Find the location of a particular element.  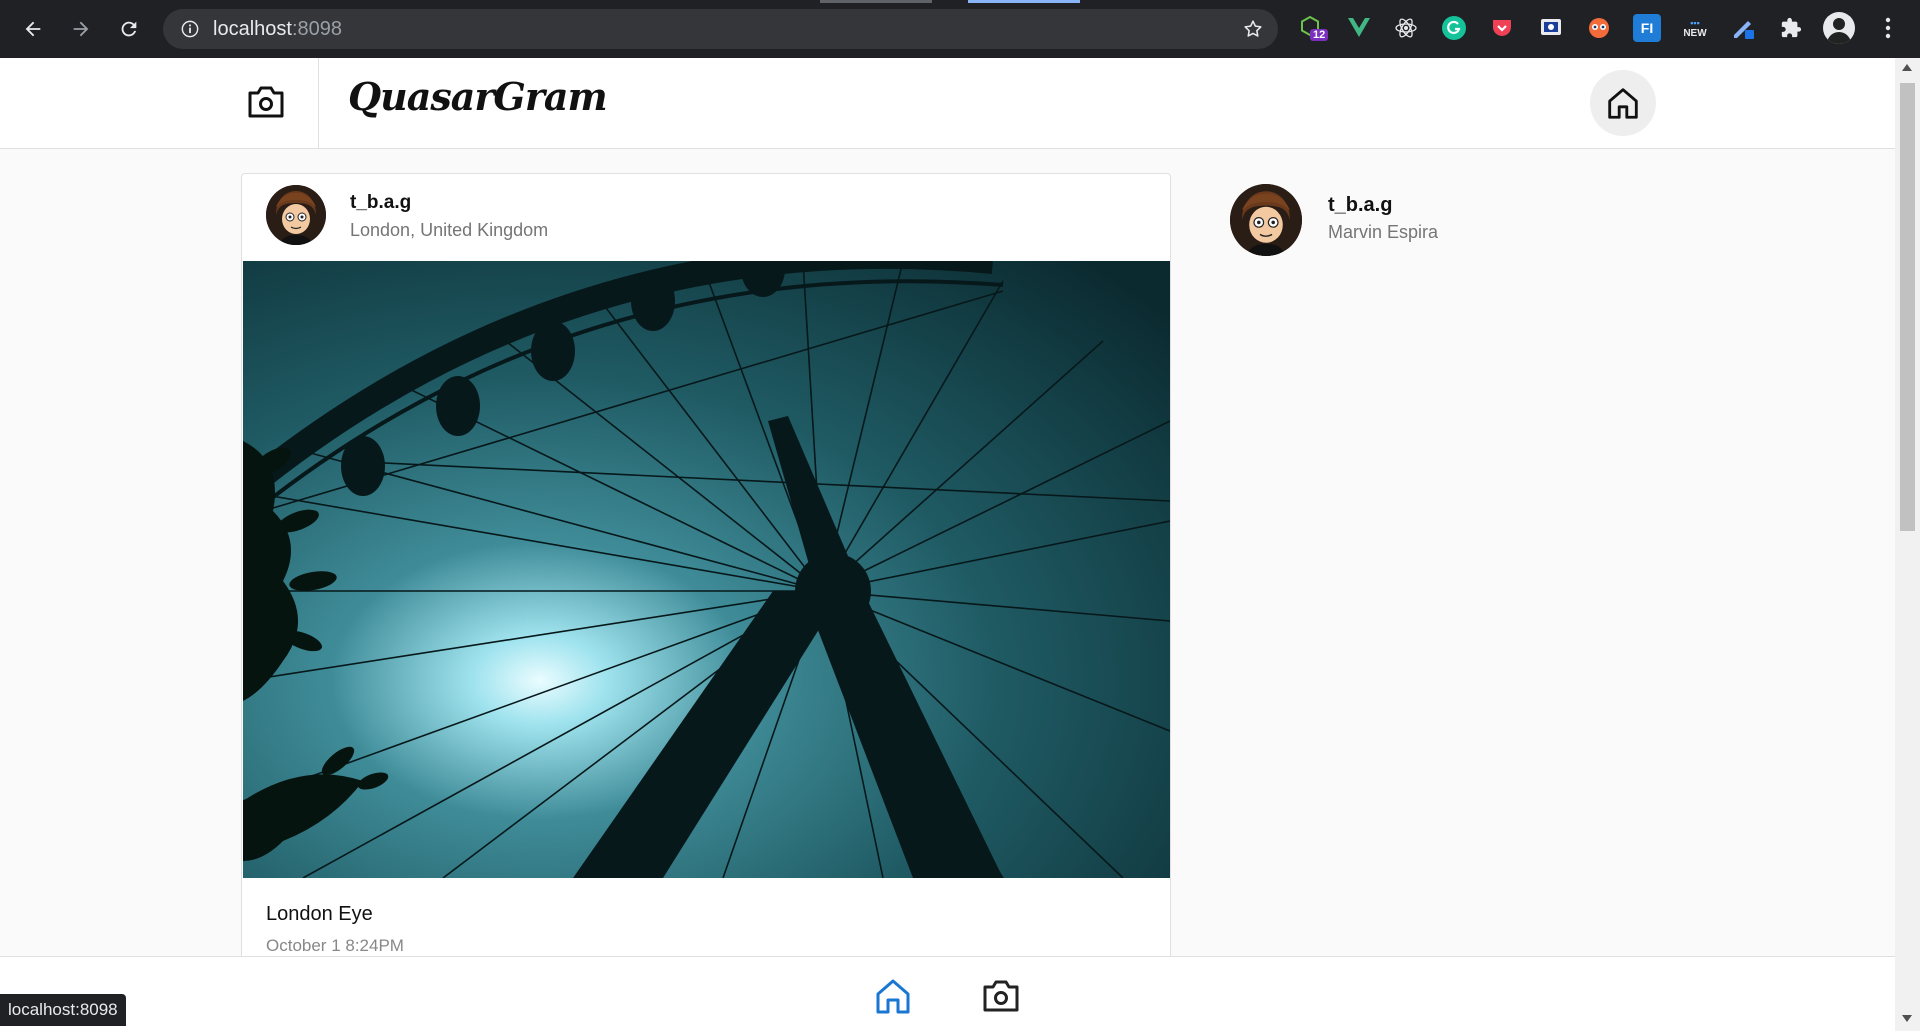

nav-home-button is located at coordinates (893, 996).